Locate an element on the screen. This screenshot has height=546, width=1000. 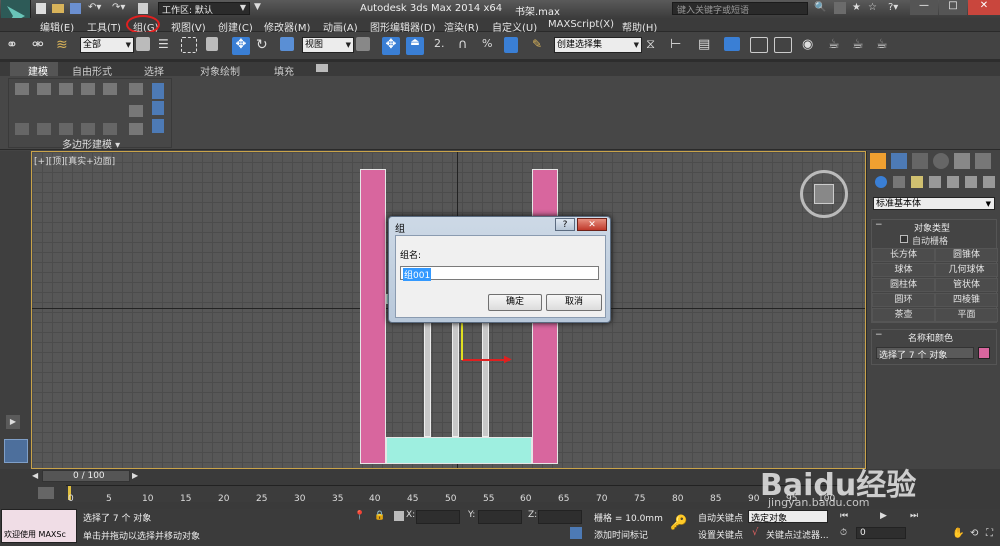
link-icon: ⚭ is located at coordinates (15, 46).